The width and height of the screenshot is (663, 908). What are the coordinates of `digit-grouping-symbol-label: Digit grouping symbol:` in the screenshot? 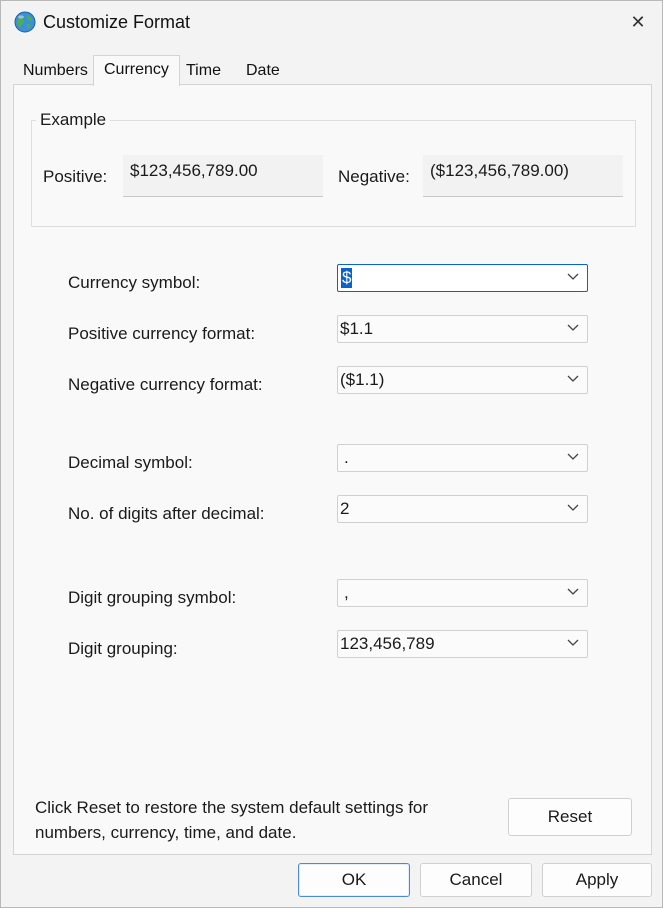 It's located at (152, 597).